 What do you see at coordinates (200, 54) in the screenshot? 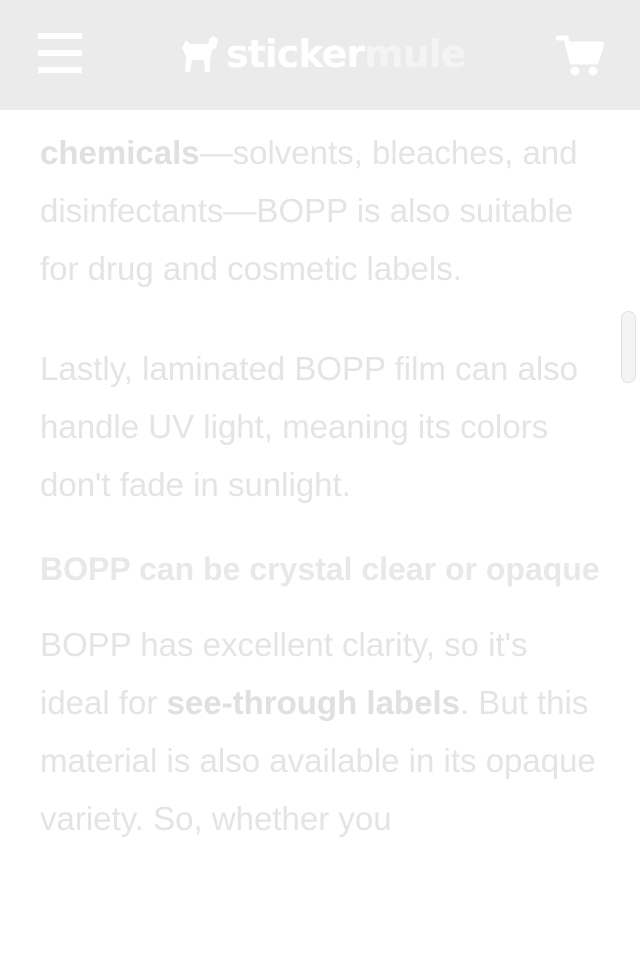
I see `mule-logo-icon` at bounding box center [200, 54].